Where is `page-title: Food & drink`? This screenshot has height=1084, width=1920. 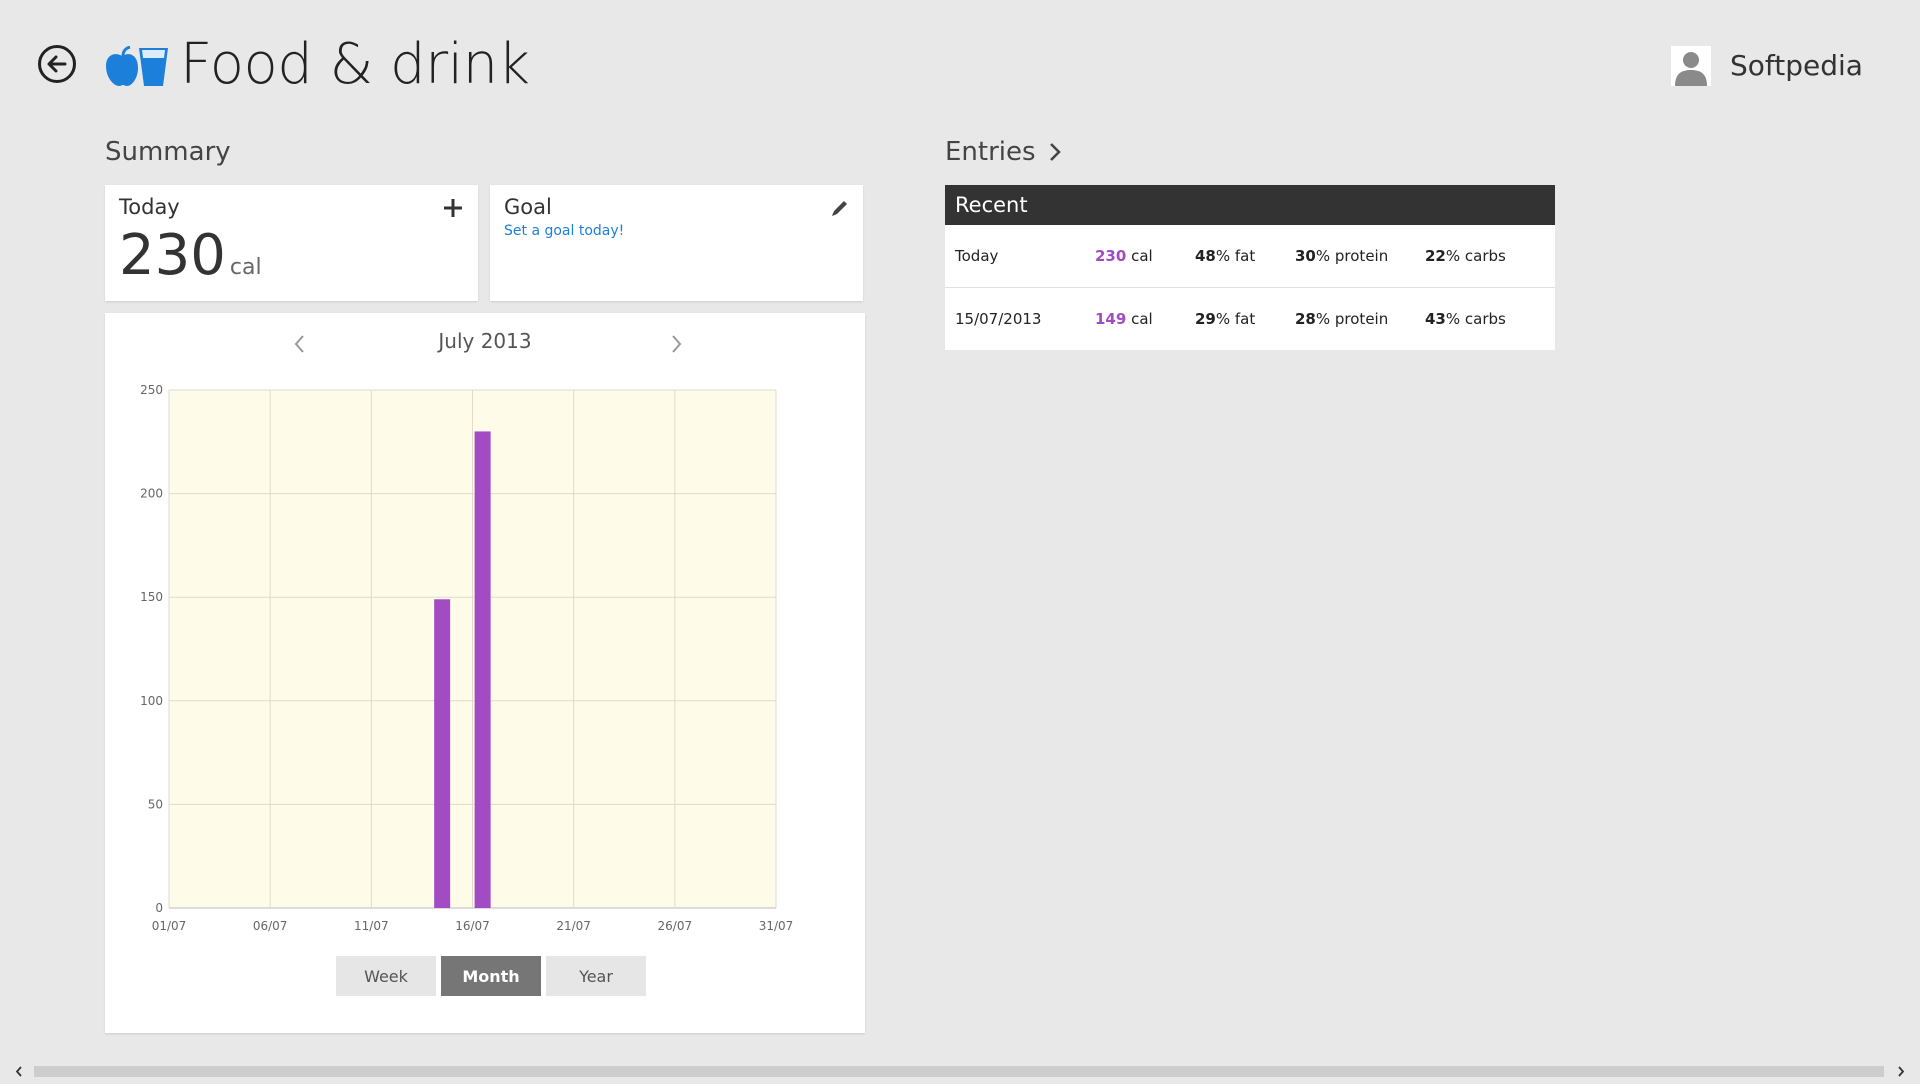
page-title: Food & drink is located at coordinates (355, 64).